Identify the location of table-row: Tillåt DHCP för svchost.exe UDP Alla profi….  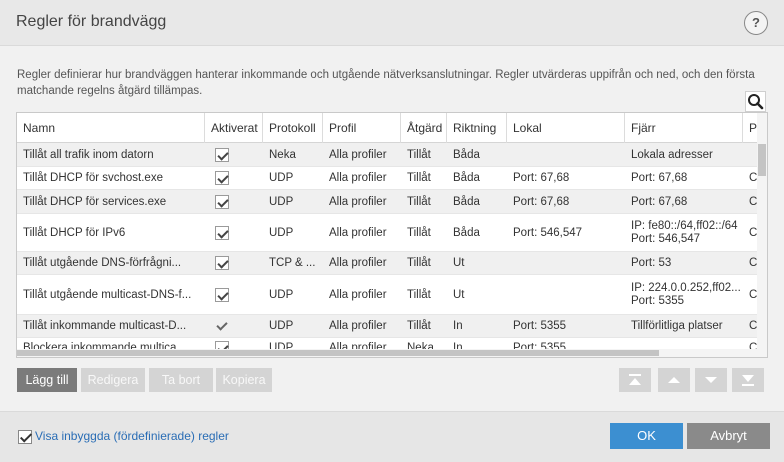
(392, 178).